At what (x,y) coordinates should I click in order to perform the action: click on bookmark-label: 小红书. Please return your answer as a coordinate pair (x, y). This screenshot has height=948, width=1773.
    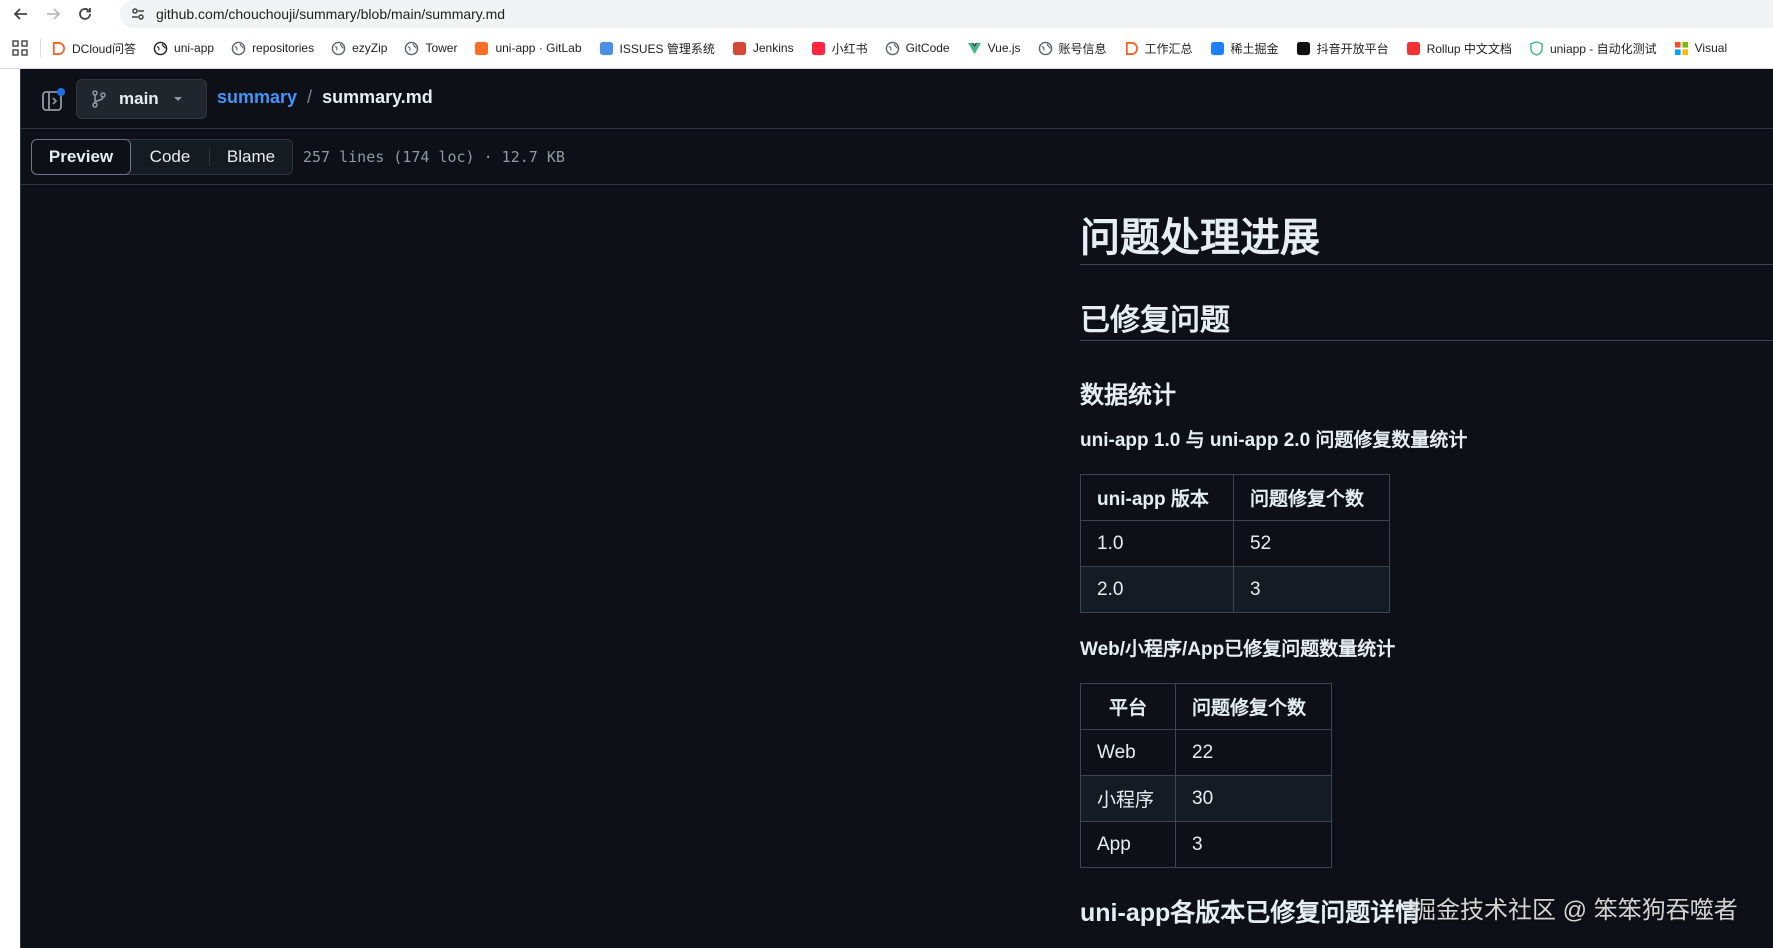
    Looking at the image, I should click on (849, 48).